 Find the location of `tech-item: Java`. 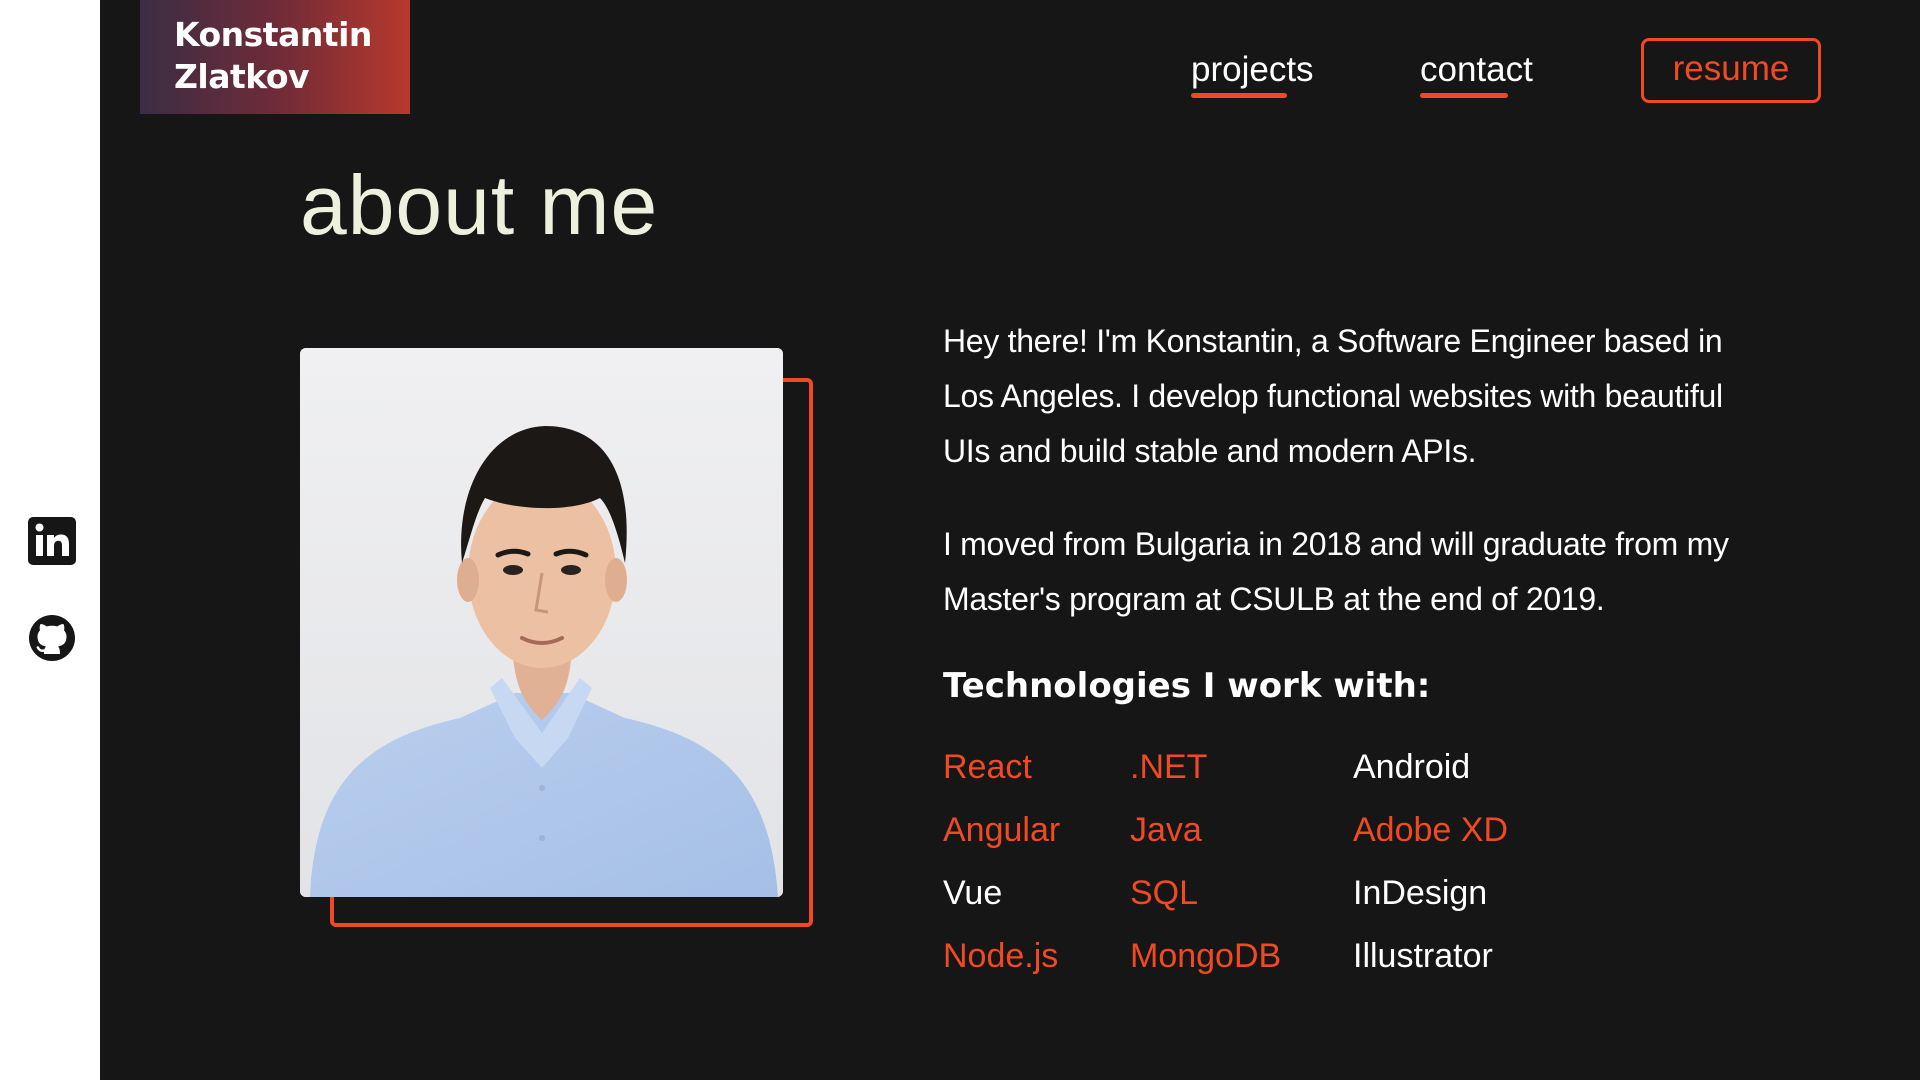

tech-item: Java is located at coordinates (1166, 830).